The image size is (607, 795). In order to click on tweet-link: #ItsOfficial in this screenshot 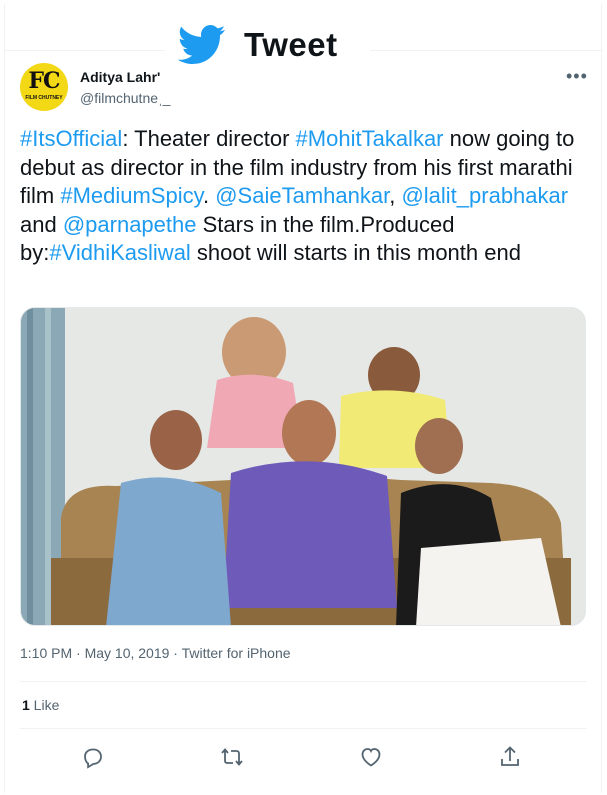, I will do `click(71, 138)`.